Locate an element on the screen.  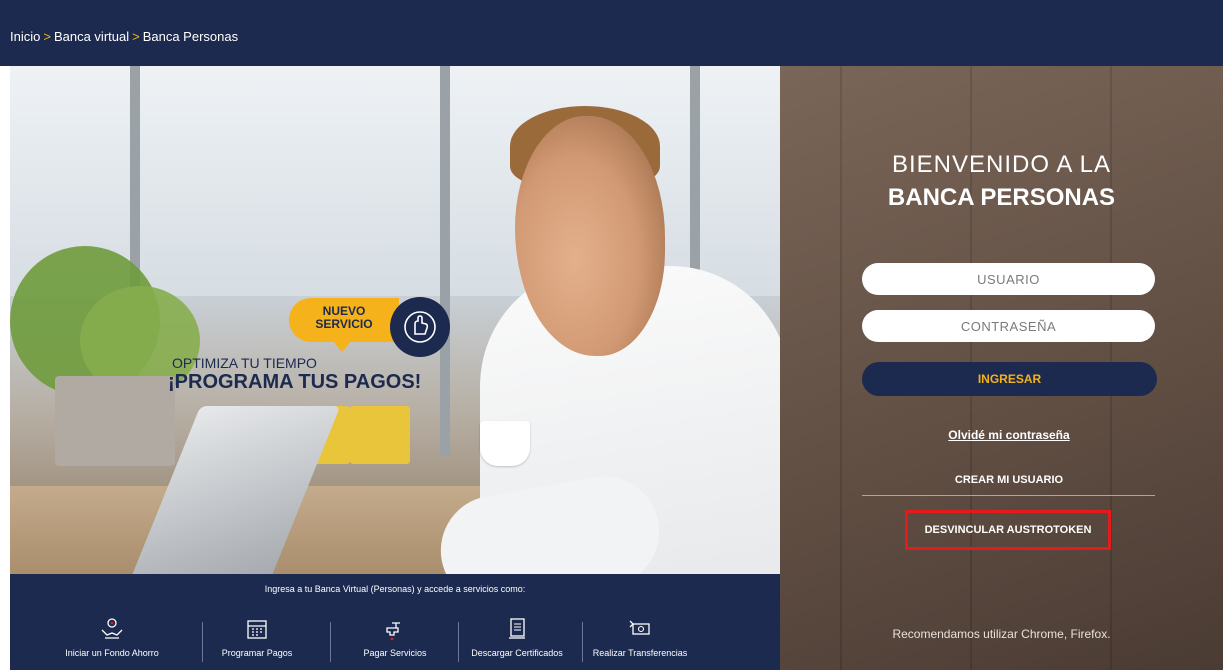
welcome-title: BIENVENIDO A LA is located at coordinates (1001, 164).